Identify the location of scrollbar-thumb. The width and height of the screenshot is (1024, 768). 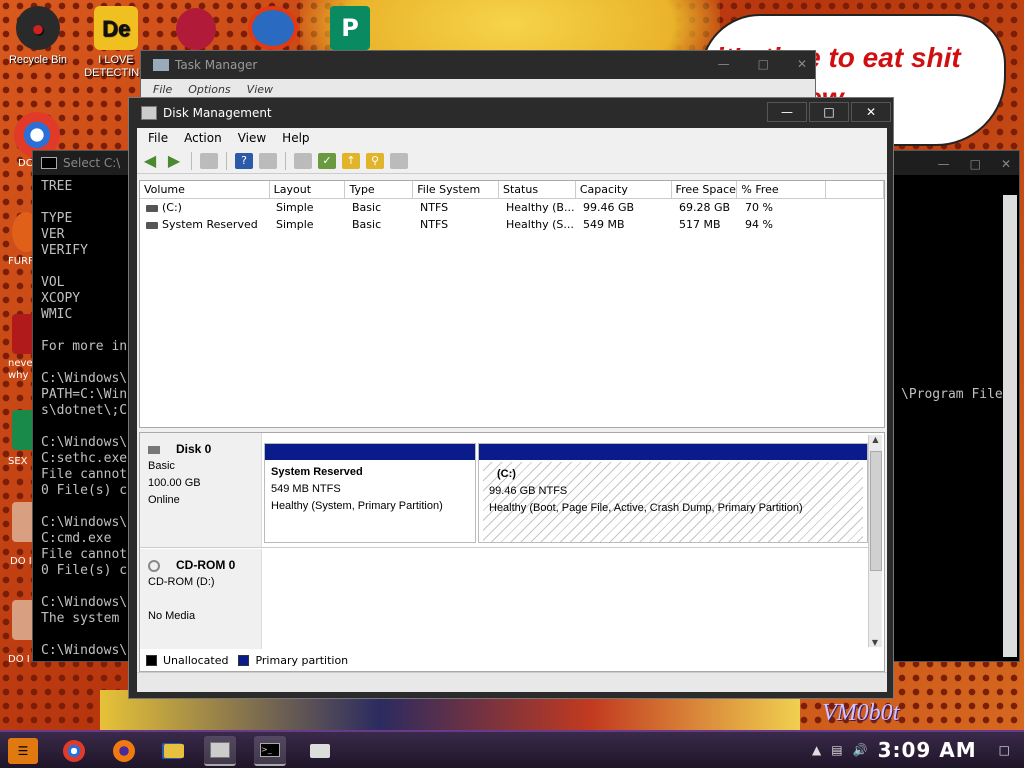
(876, 511).